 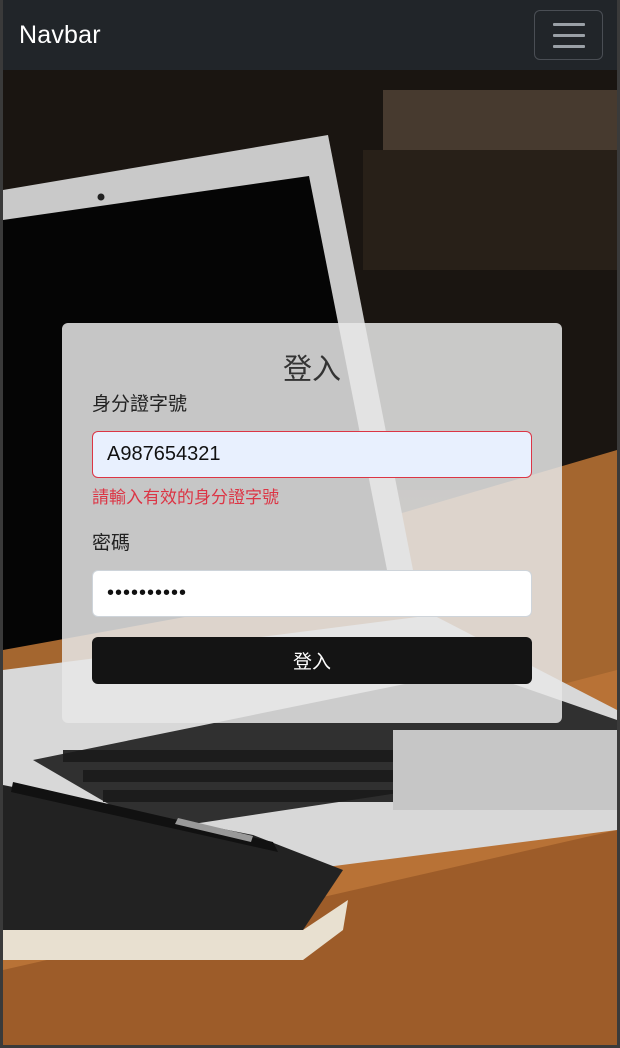 I want to click on hamburger-icon, so click(x=568, y=24).